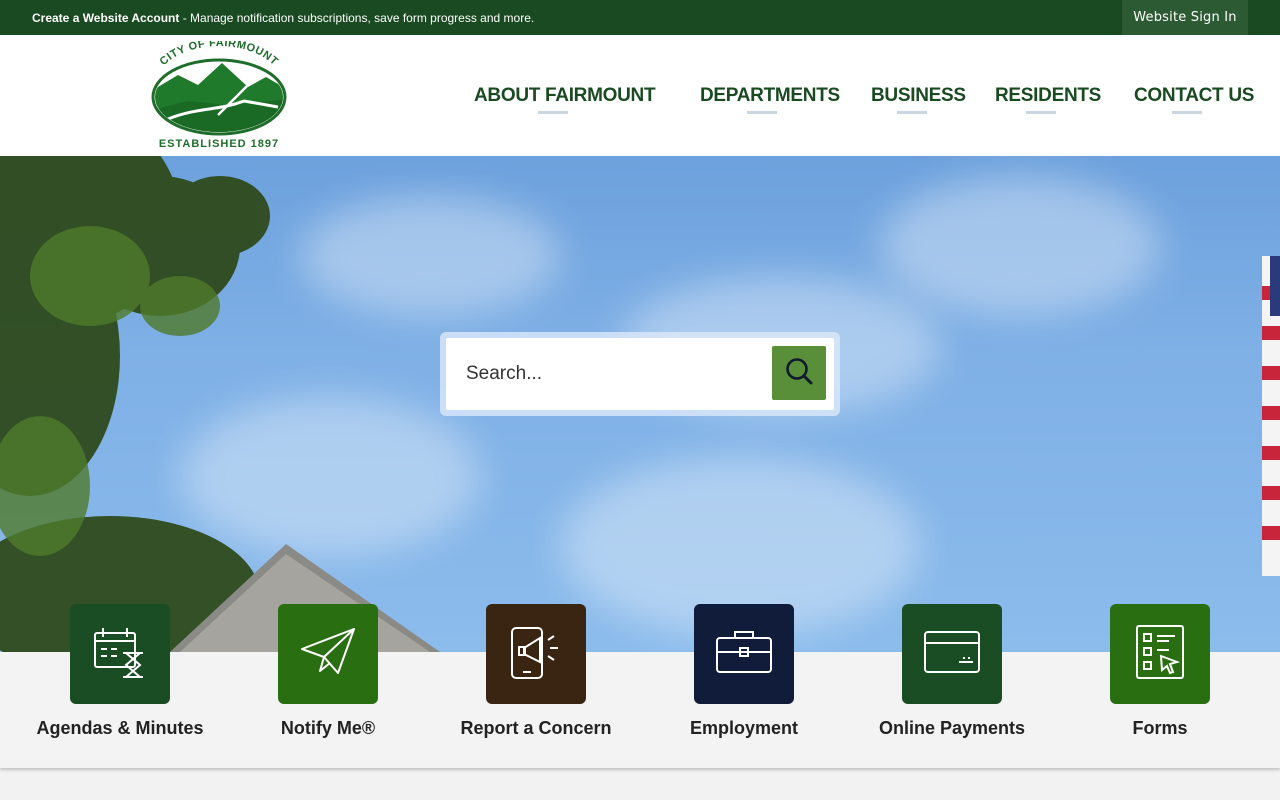  I want to click on quick-link-label: Forms, so click(1160, 728).